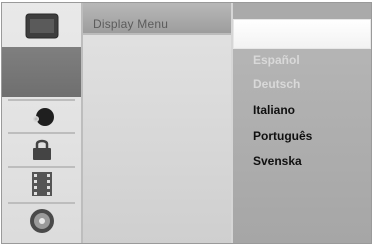 The image size is (374, 247). Describe the element at coordinates (157, 34) in the screenshot. I see `header-divider` at that location.